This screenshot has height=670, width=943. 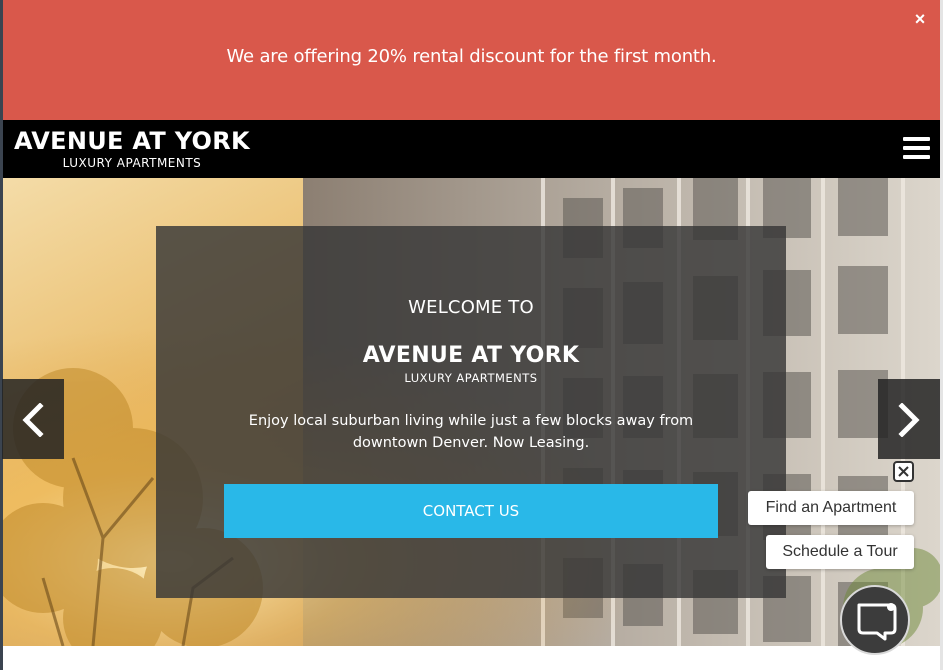 I want to click on site-logo: AVENUE AT YORK LUXURY APARTMENTS, so click(x=132, y=150).